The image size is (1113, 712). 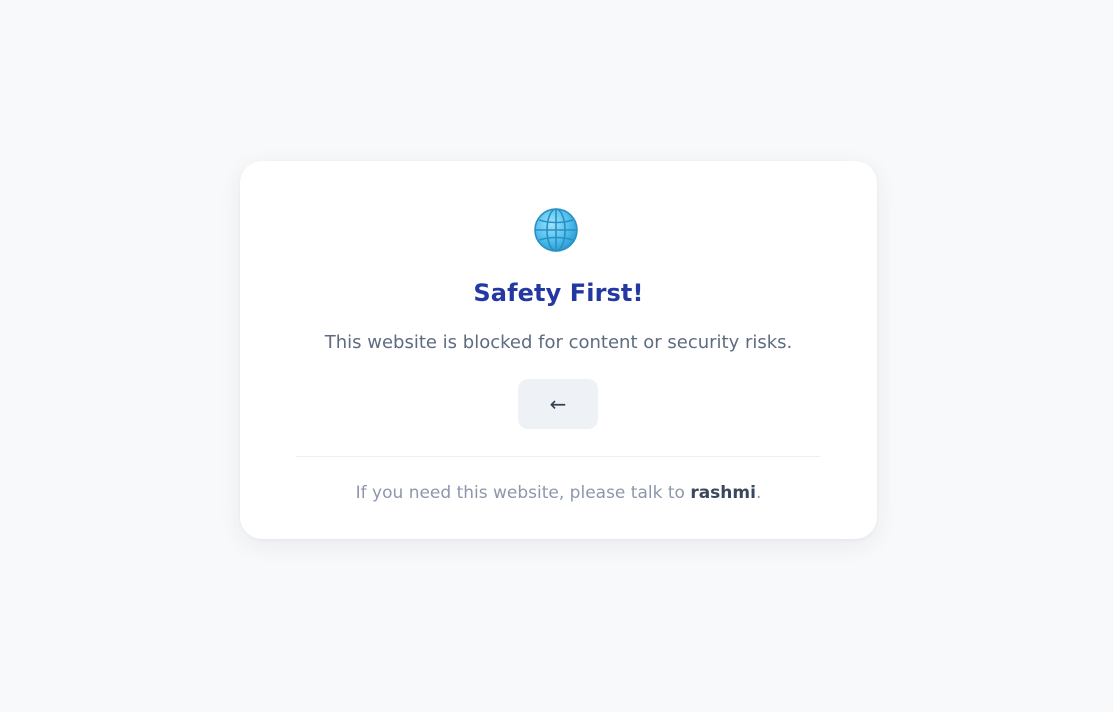 I want to click on back-button: ←, so click(x=558, y=404).